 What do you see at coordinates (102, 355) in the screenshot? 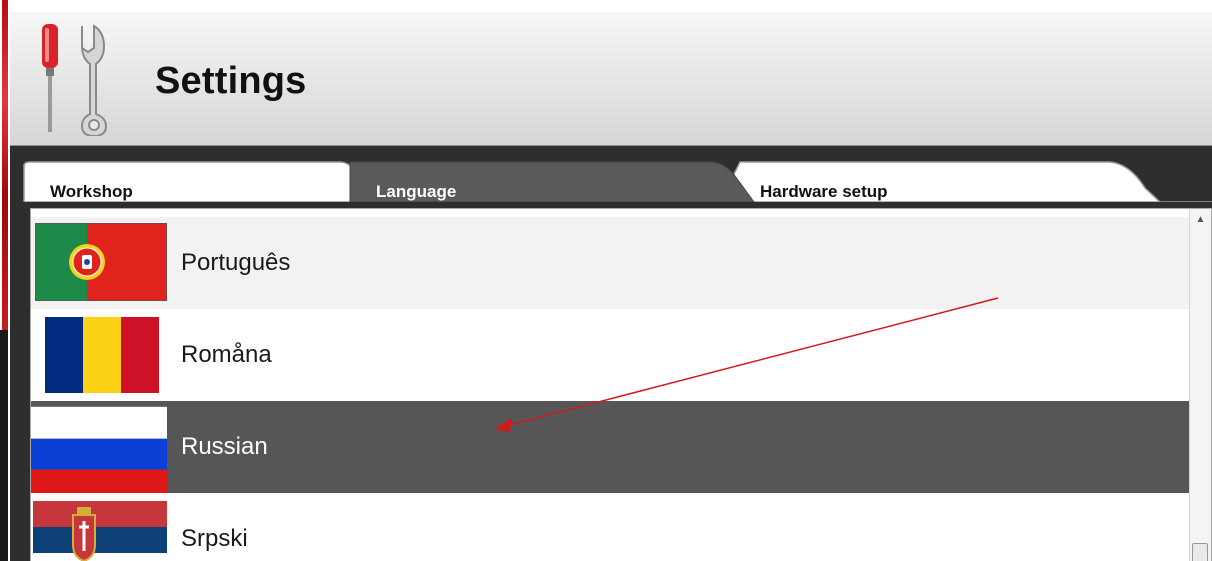
I see `romania-flag-icon` at bounding box center [102, 355].